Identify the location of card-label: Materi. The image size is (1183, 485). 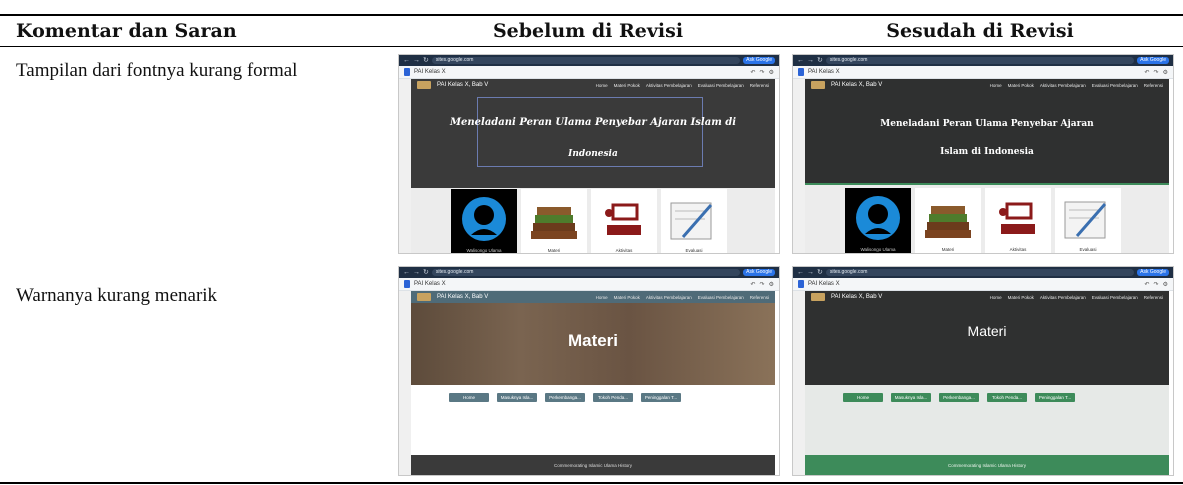
(948, 249).